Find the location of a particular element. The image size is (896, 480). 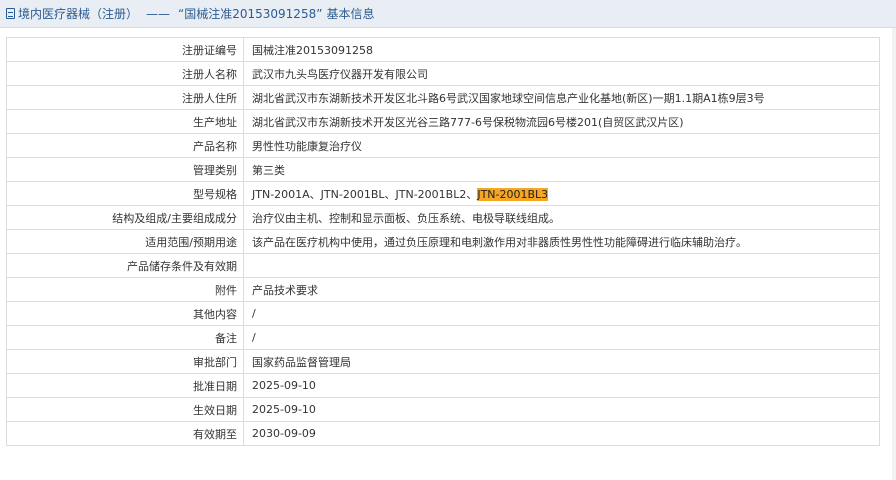

header-category: 境内医疗器械（注册） is located at coordinates (78, 14).